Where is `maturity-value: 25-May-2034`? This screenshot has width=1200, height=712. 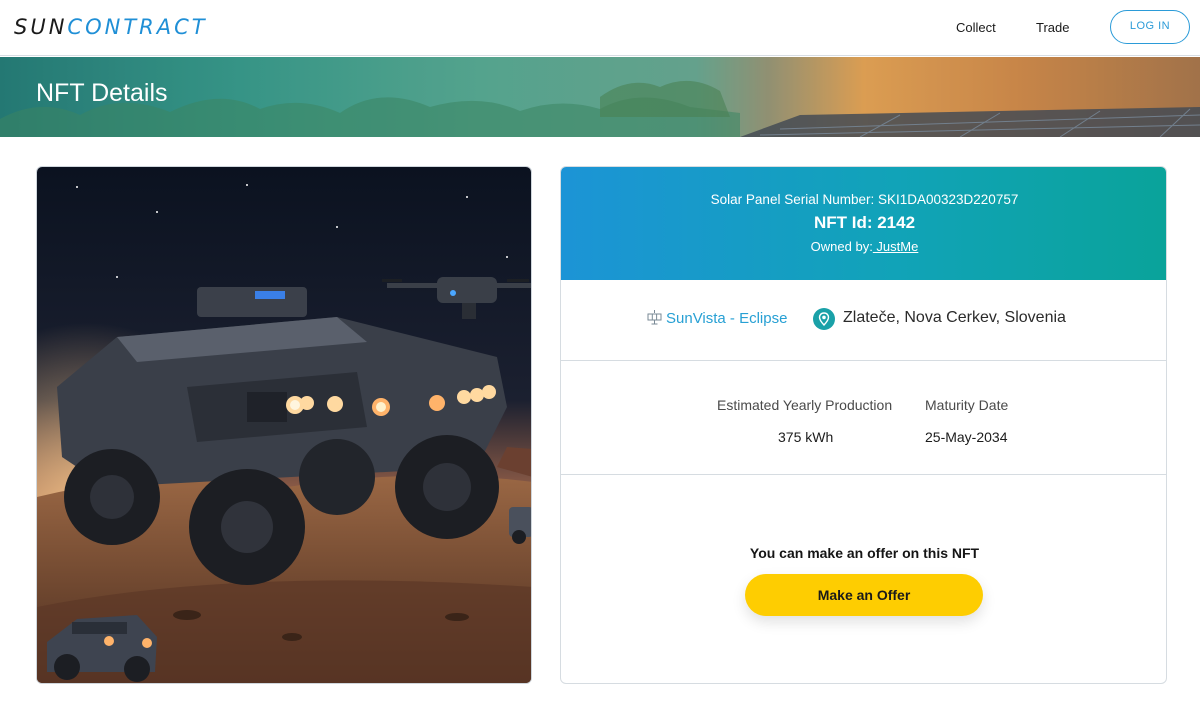 maturity-value: 25-May-2034 is located at coordinates (966, 437).